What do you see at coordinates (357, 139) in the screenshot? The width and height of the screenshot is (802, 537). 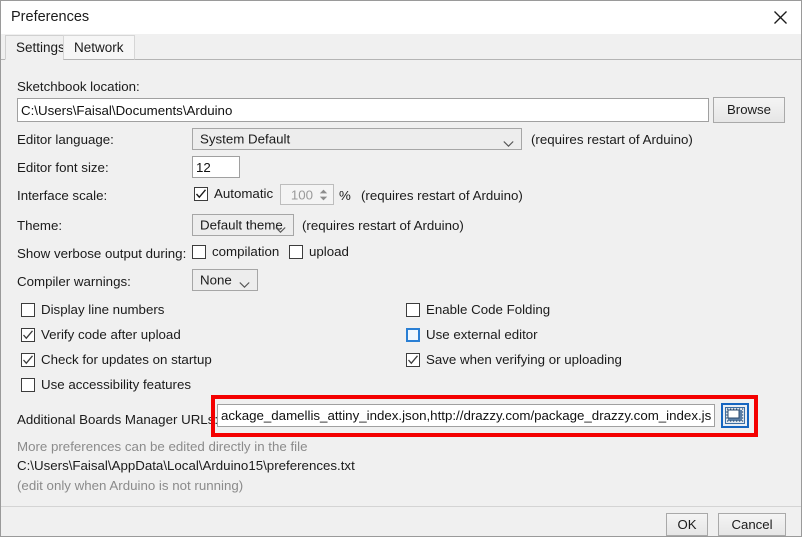 I see `editor-language-select: System Default` at bounding box center [357, 139].